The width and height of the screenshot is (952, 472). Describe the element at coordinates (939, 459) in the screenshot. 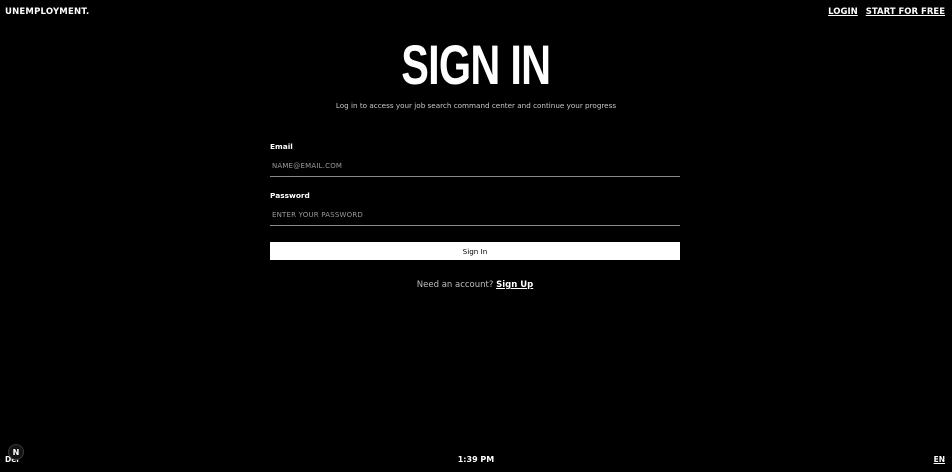

I see `language-switcher: EN` at that location.